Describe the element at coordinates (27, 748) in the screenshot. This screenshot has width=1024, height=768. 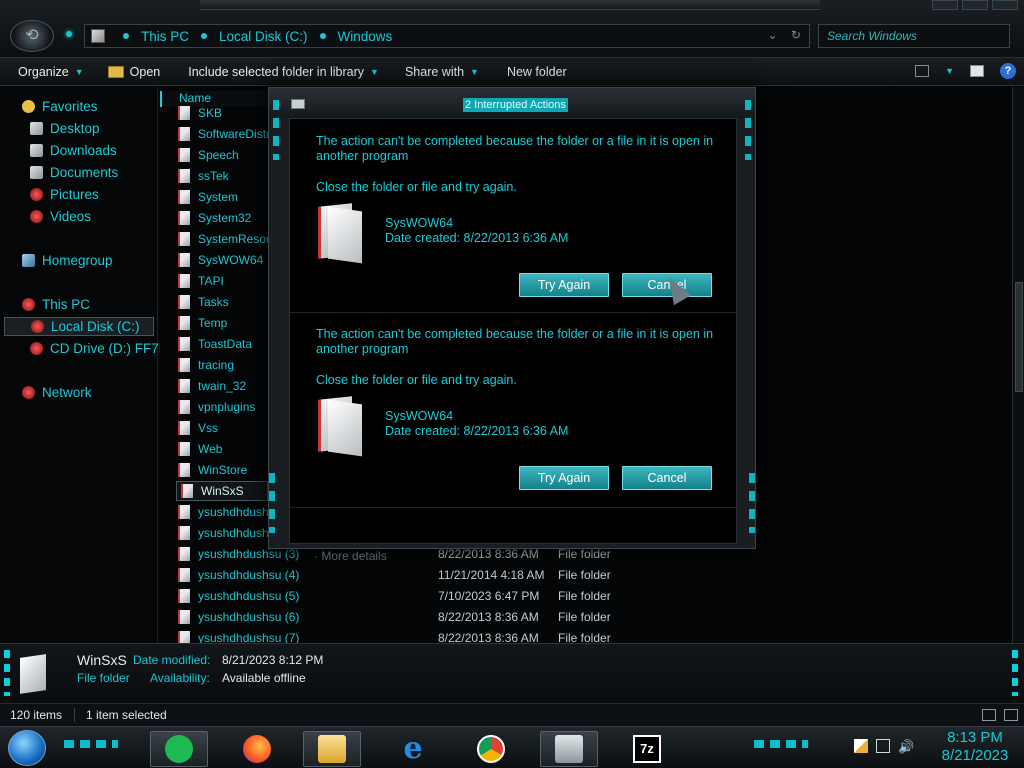
I see `start-button` at that location.